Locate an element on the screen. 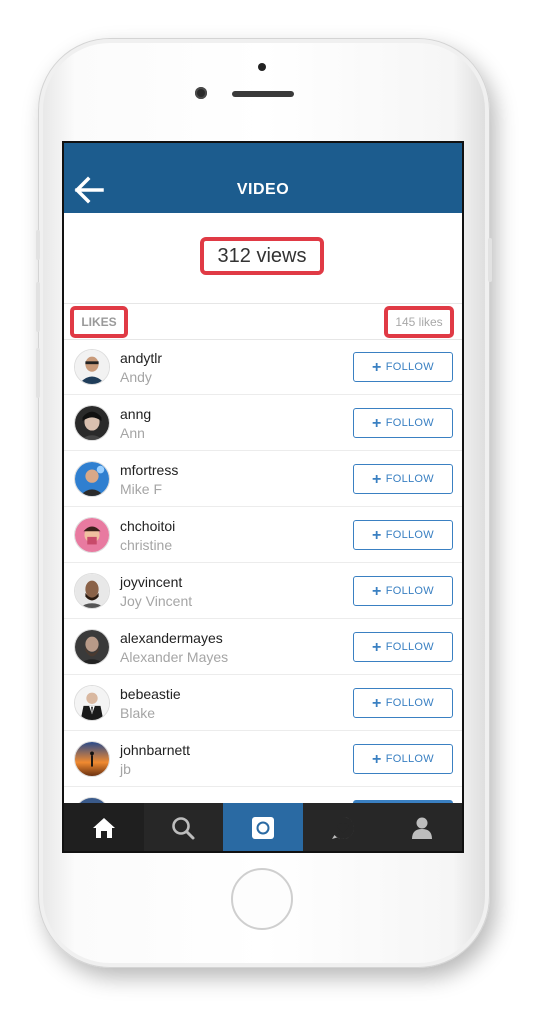 This screenshot has height=1027, width=560. activity-heart-icon is located at coordinates (342, 828).